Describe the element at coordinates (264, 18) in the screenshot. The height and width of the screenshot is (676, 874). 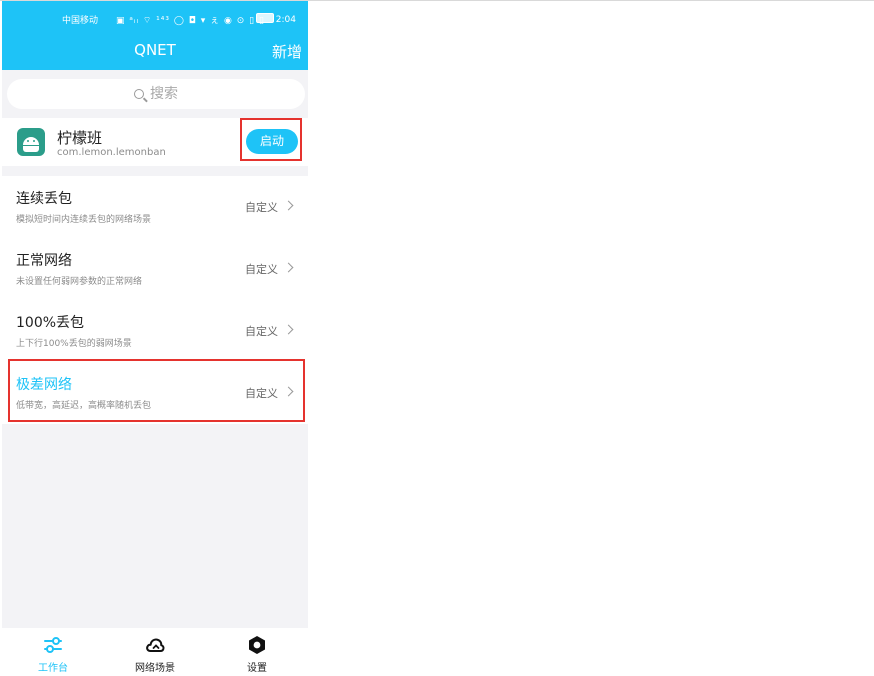
I see `battery-icon` at that location.